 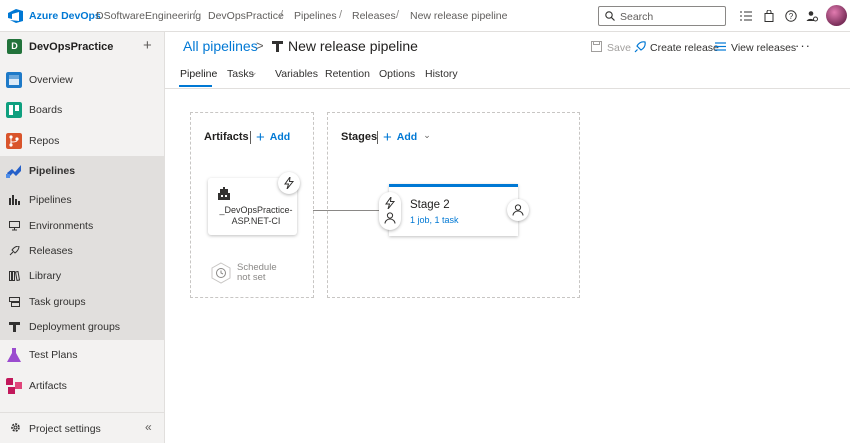 I want to click on save-label: Save, so click(x=619, y=48).